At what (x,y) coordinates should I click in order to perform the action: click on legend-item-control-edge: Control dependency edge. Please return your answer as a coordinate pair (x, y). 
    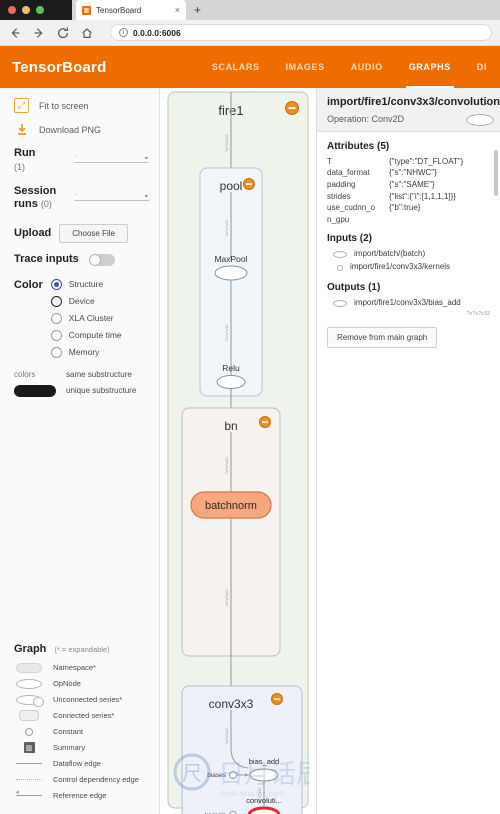
    Looking at the image, I should click on (84, 779).